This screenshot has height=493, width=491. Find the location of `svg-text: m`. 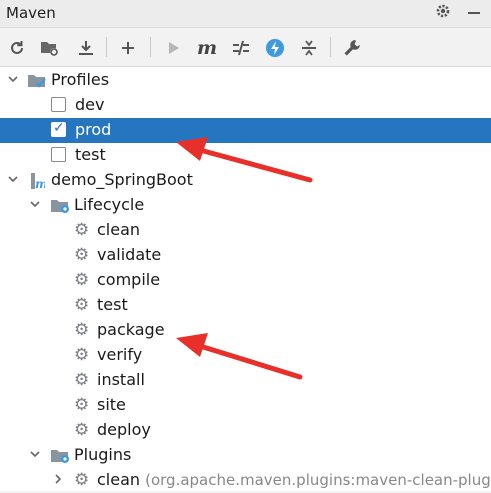

svg-text: m is located at coordinates (40, 183).